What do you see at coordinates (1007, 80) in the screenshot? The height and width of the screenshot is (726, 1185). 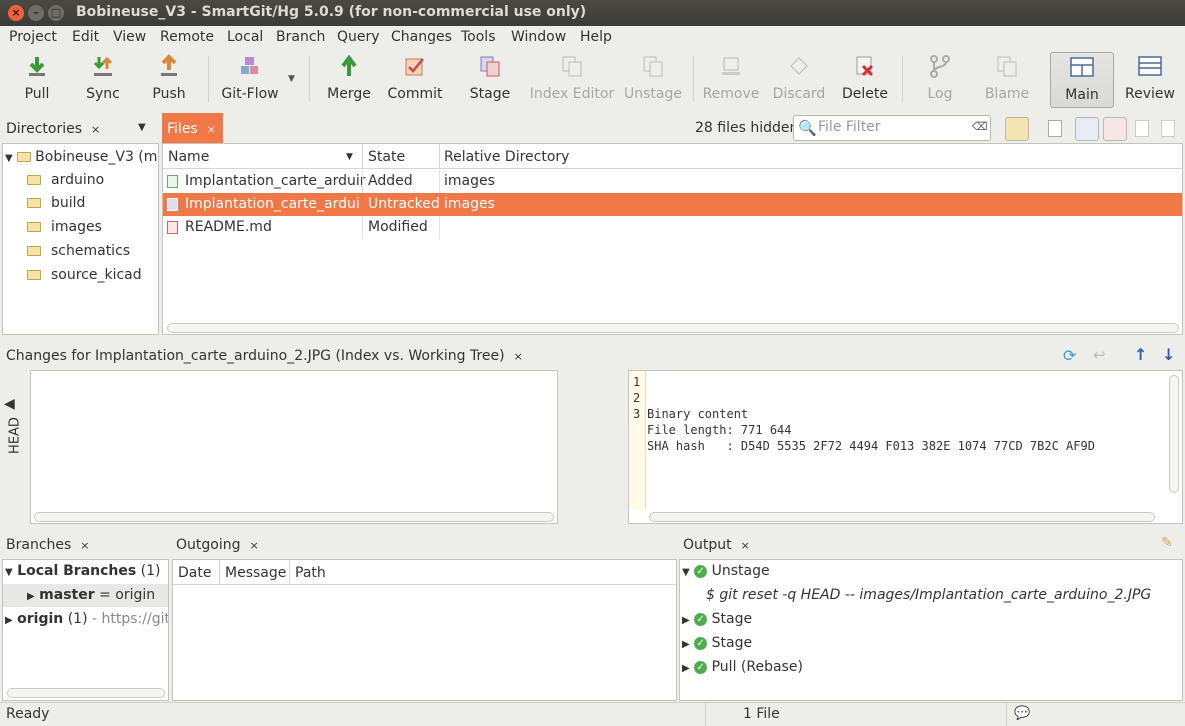 I see `blame-button: Blame` at bounding box center [1007, 80].